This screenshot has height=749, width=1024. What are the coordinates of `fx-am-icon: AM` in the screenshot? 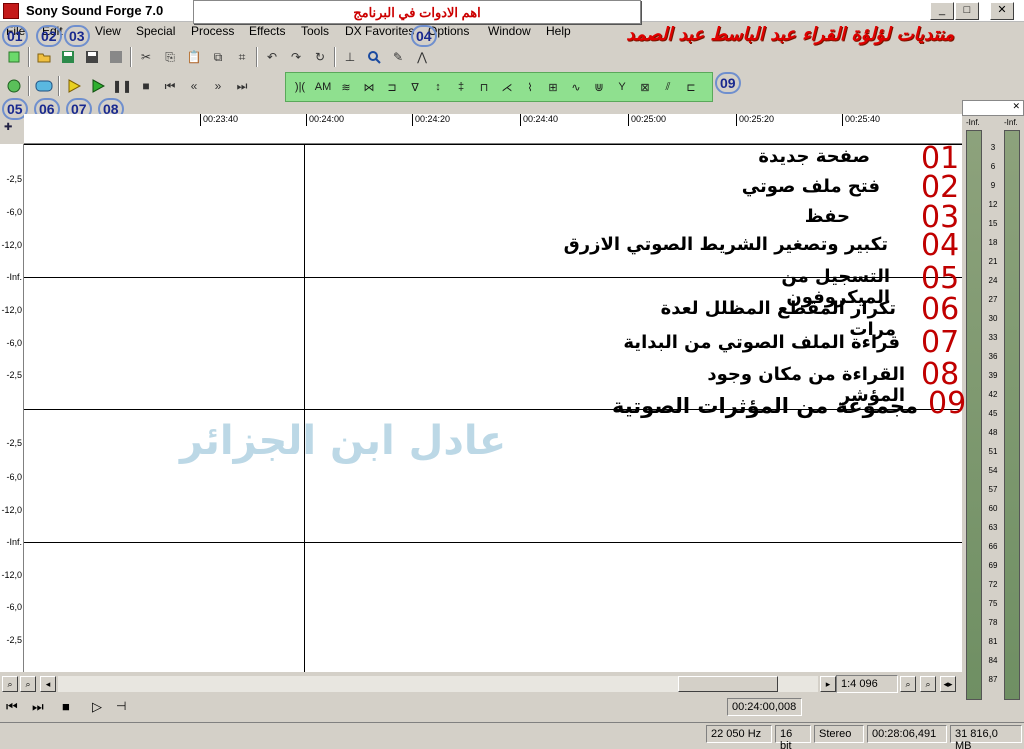 It's located at (323, 87).